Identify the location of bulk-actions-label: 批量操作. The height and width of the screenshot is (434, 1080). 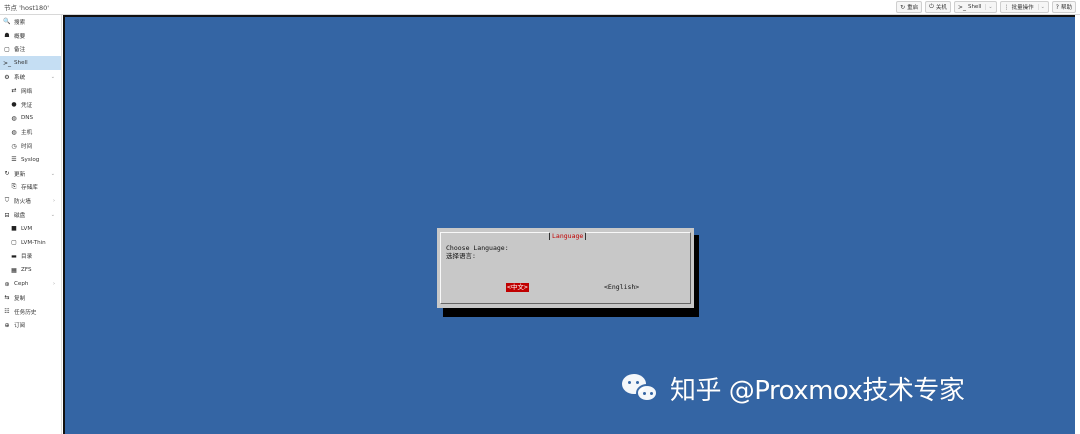
(1022, 8).